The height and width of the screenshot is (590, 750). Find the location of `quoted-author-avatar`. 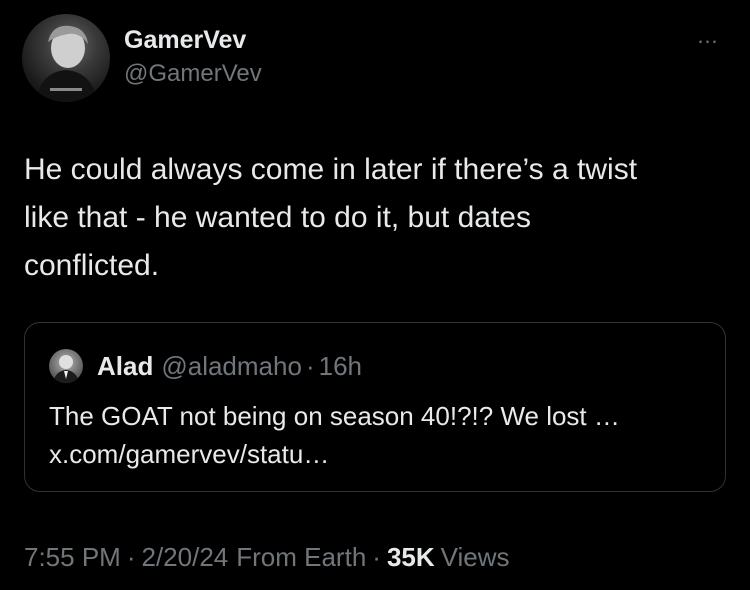

quoted-author-avatar is located at coordinates (66, 366).